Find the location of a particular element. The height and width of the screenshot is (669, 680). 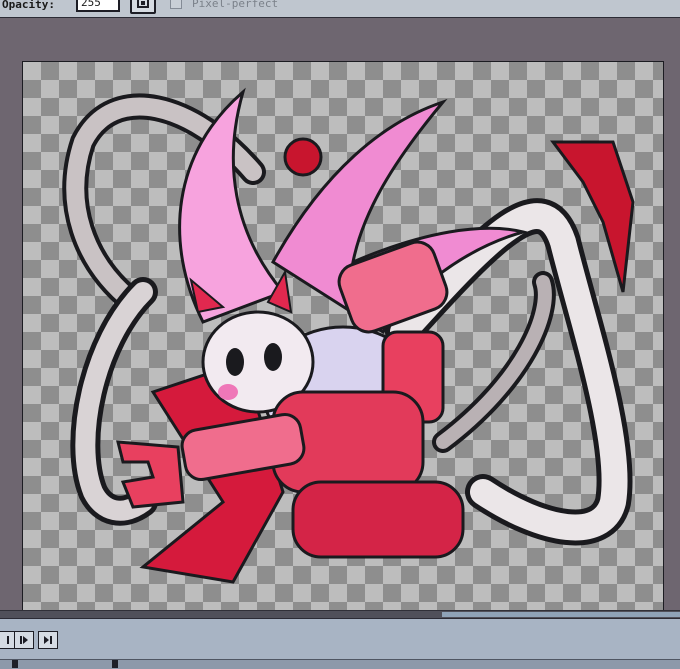

play-icon is located at coordinates (24, 640).